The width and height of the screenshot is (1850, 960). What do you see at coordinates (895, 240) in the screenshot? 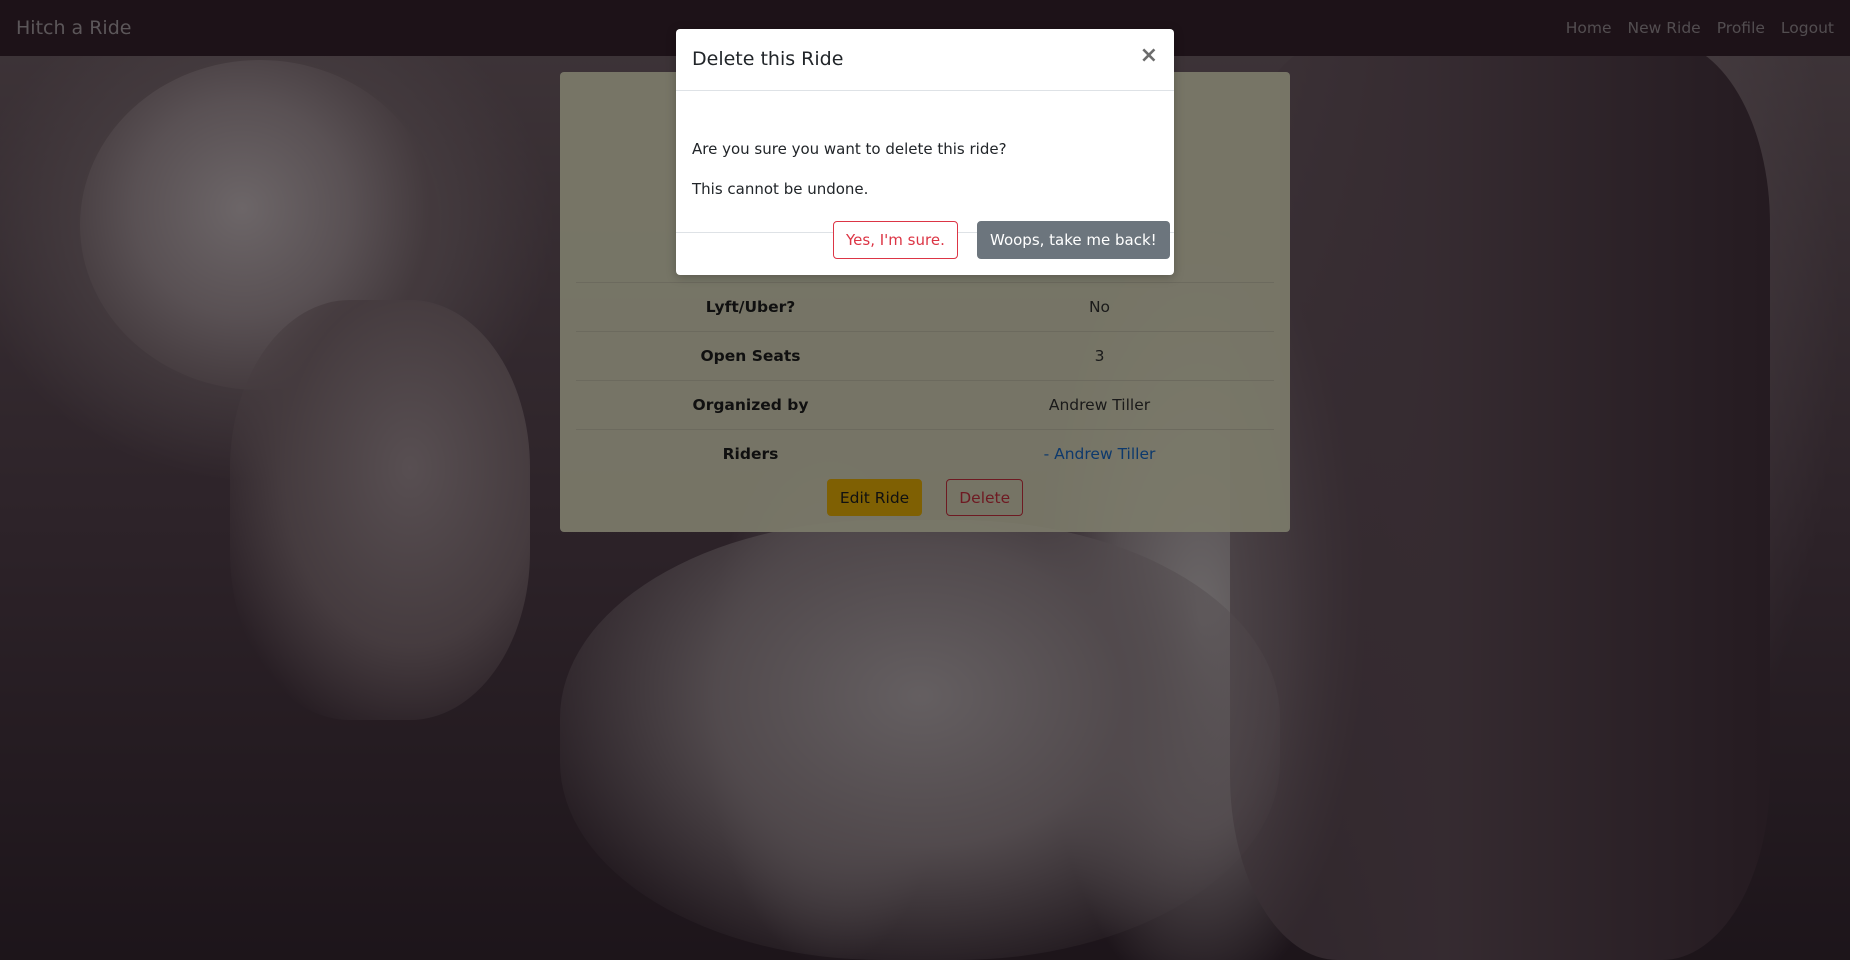
I see `confirm-delete-button: Yes, I'm sure.` at bounding box center [895, 240].